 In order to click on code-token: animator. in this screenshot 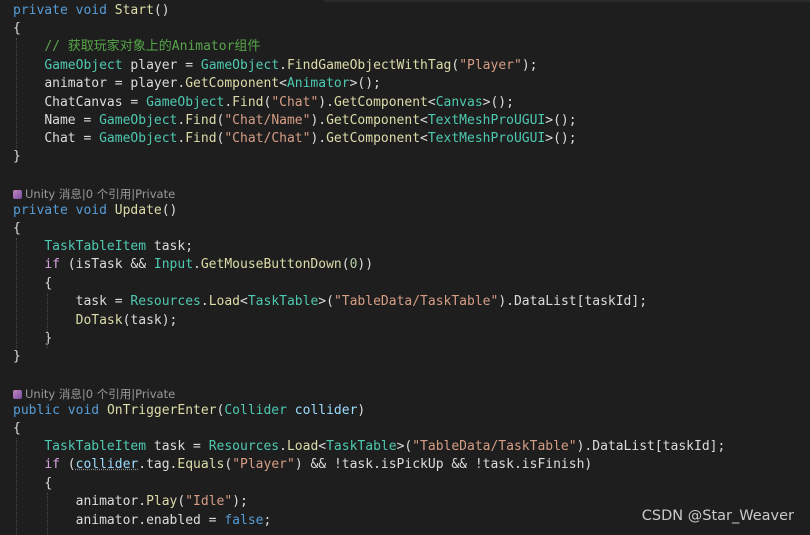, I will do `click(111, 501)`.